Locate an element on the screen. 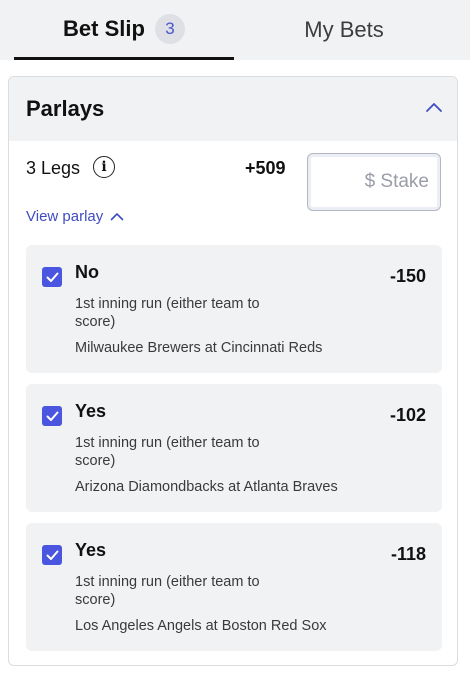 Image resolution: width=470 pixels, height=676 pixels. parlay-odds: +509 is located at coordinates (265, 168).